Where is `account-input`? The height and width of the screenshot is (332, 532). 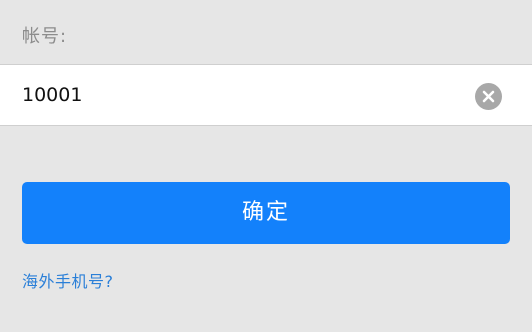 account-input is located at coordinates (242, 95).